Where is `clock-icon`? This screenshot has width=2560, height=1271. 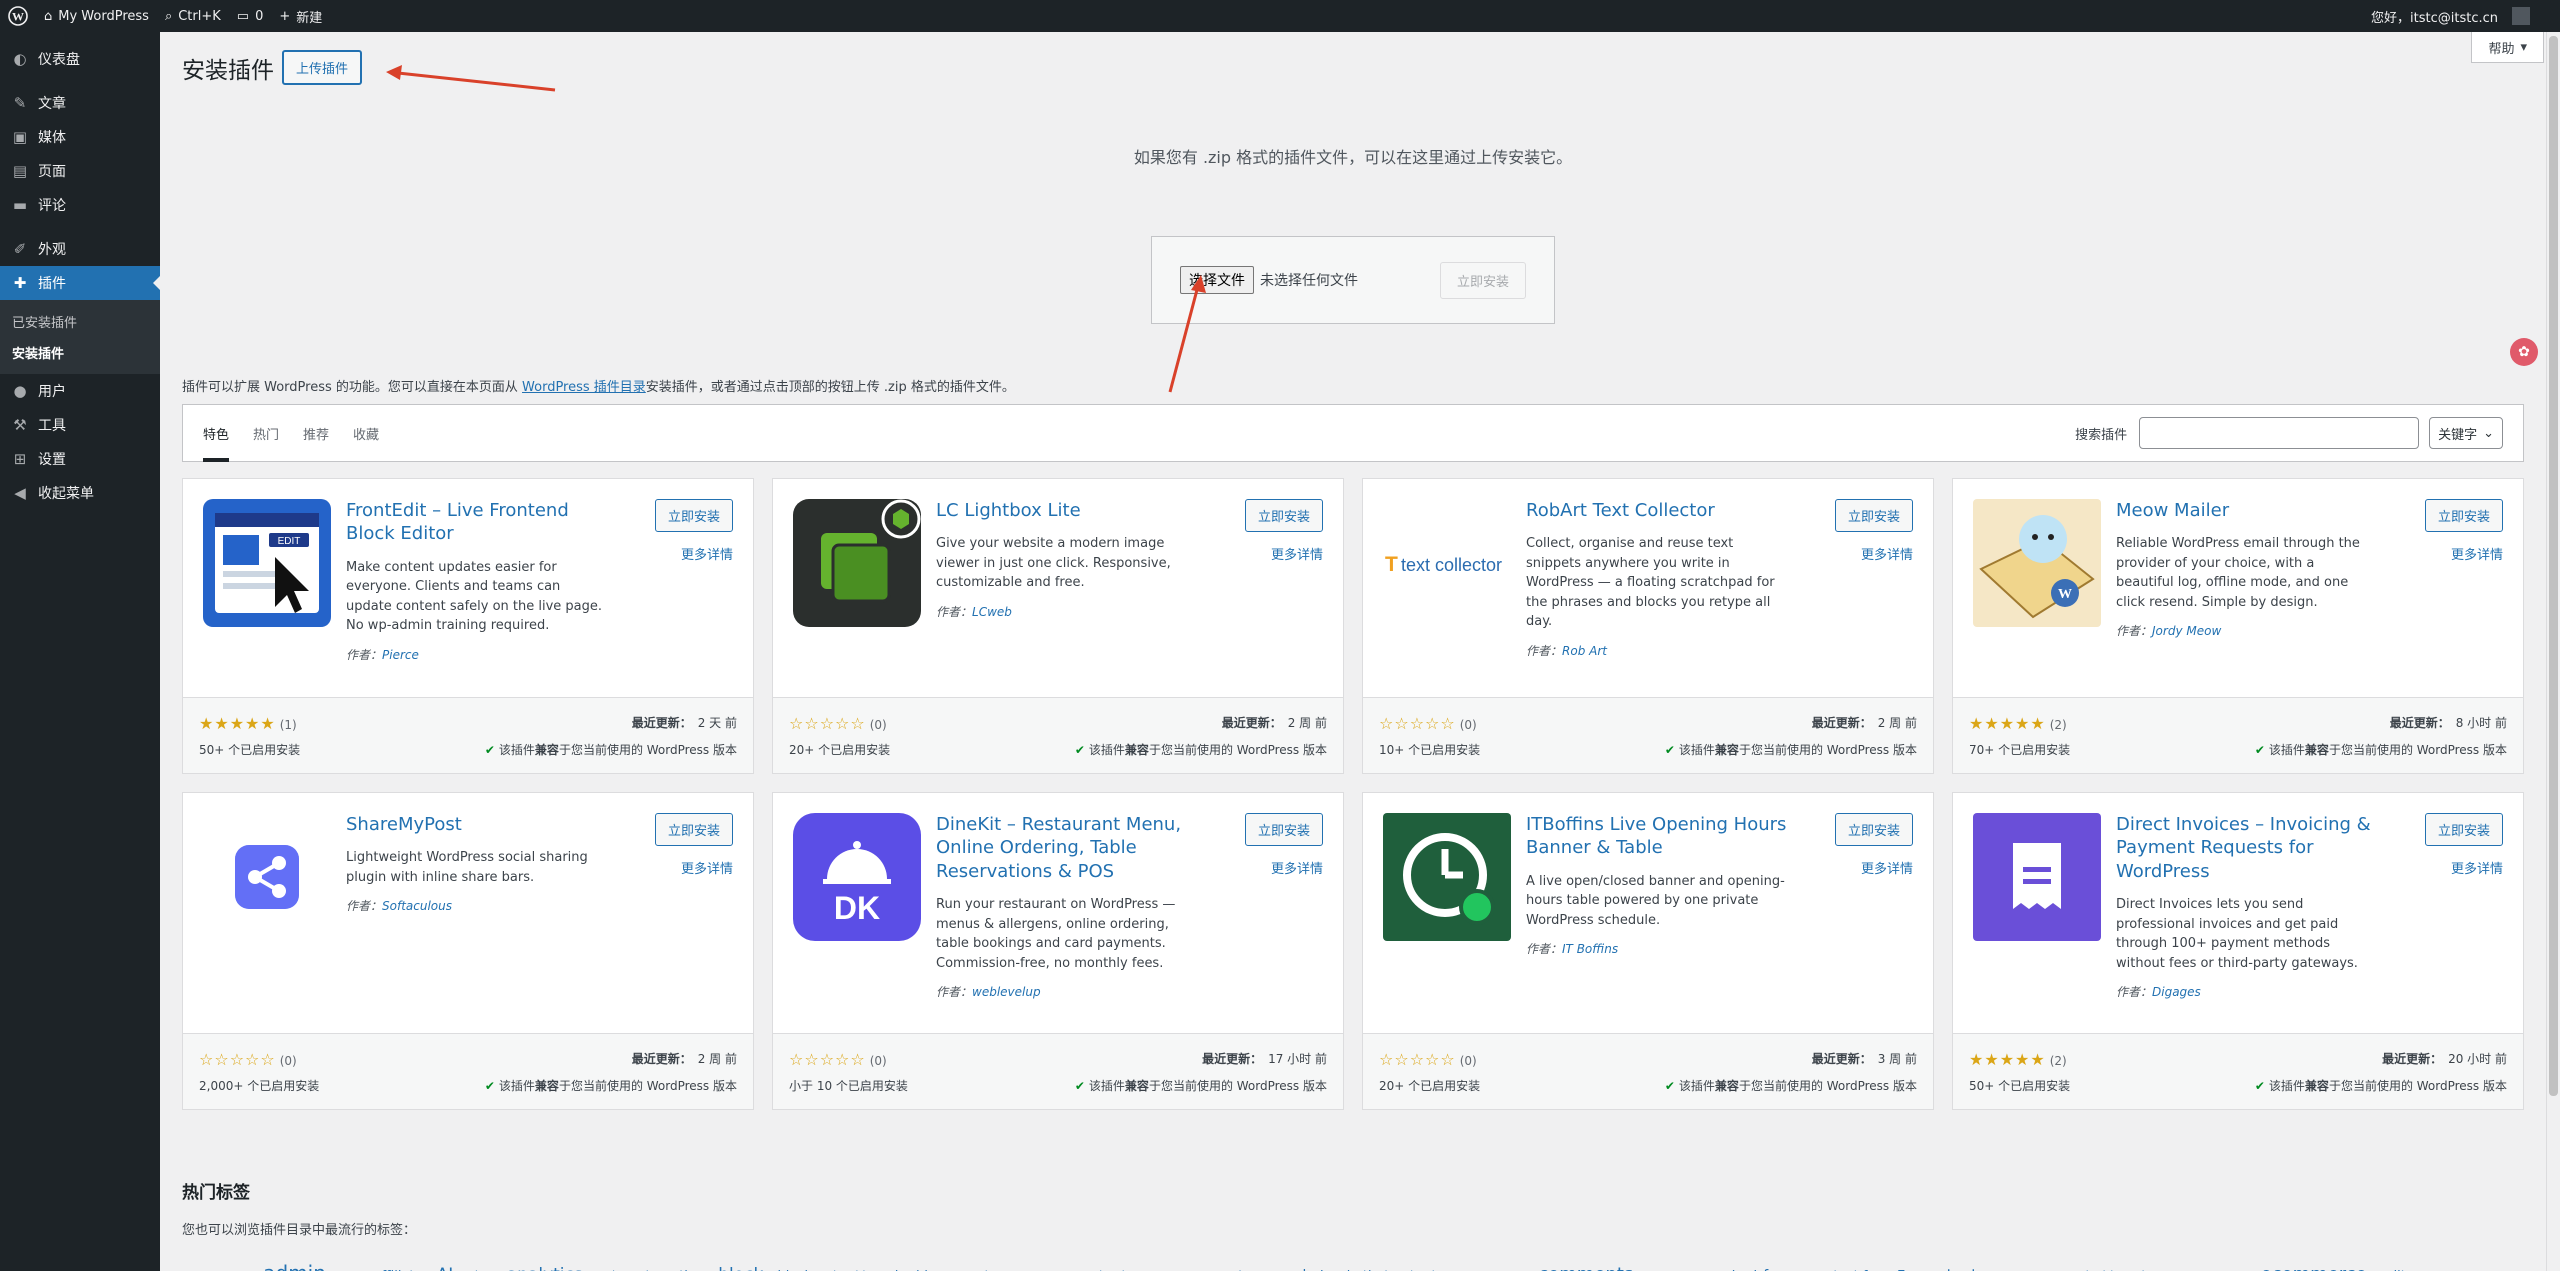
clock-icon is located at coordinates (1447, 877).